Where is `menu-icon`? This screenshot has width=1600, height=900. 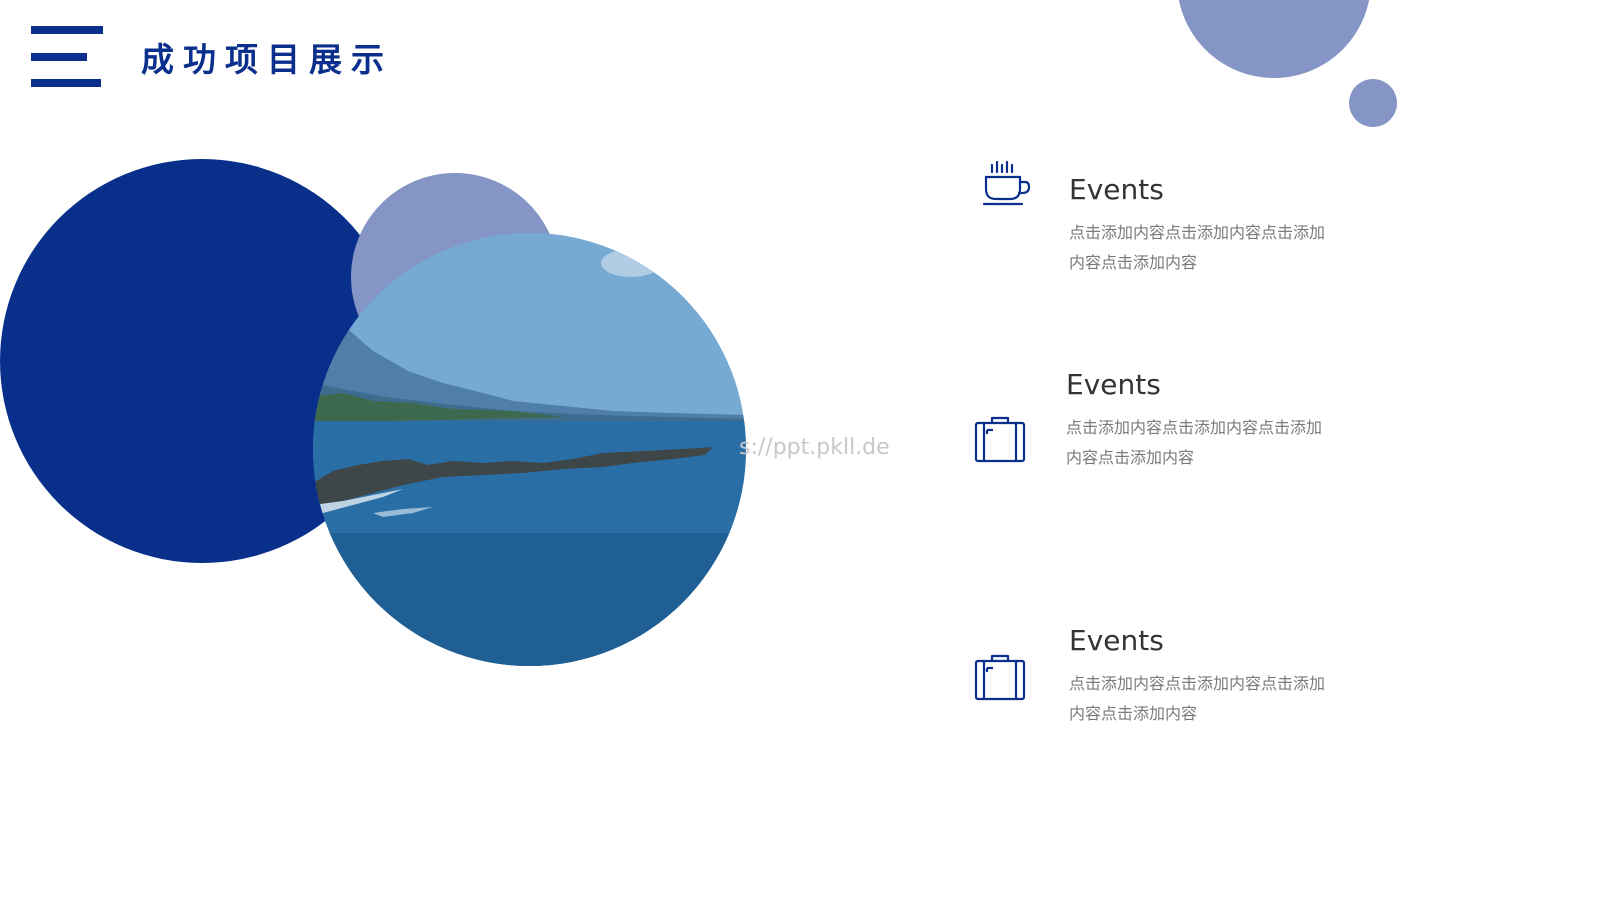 menu-icon is located at coordinates (67, 57).